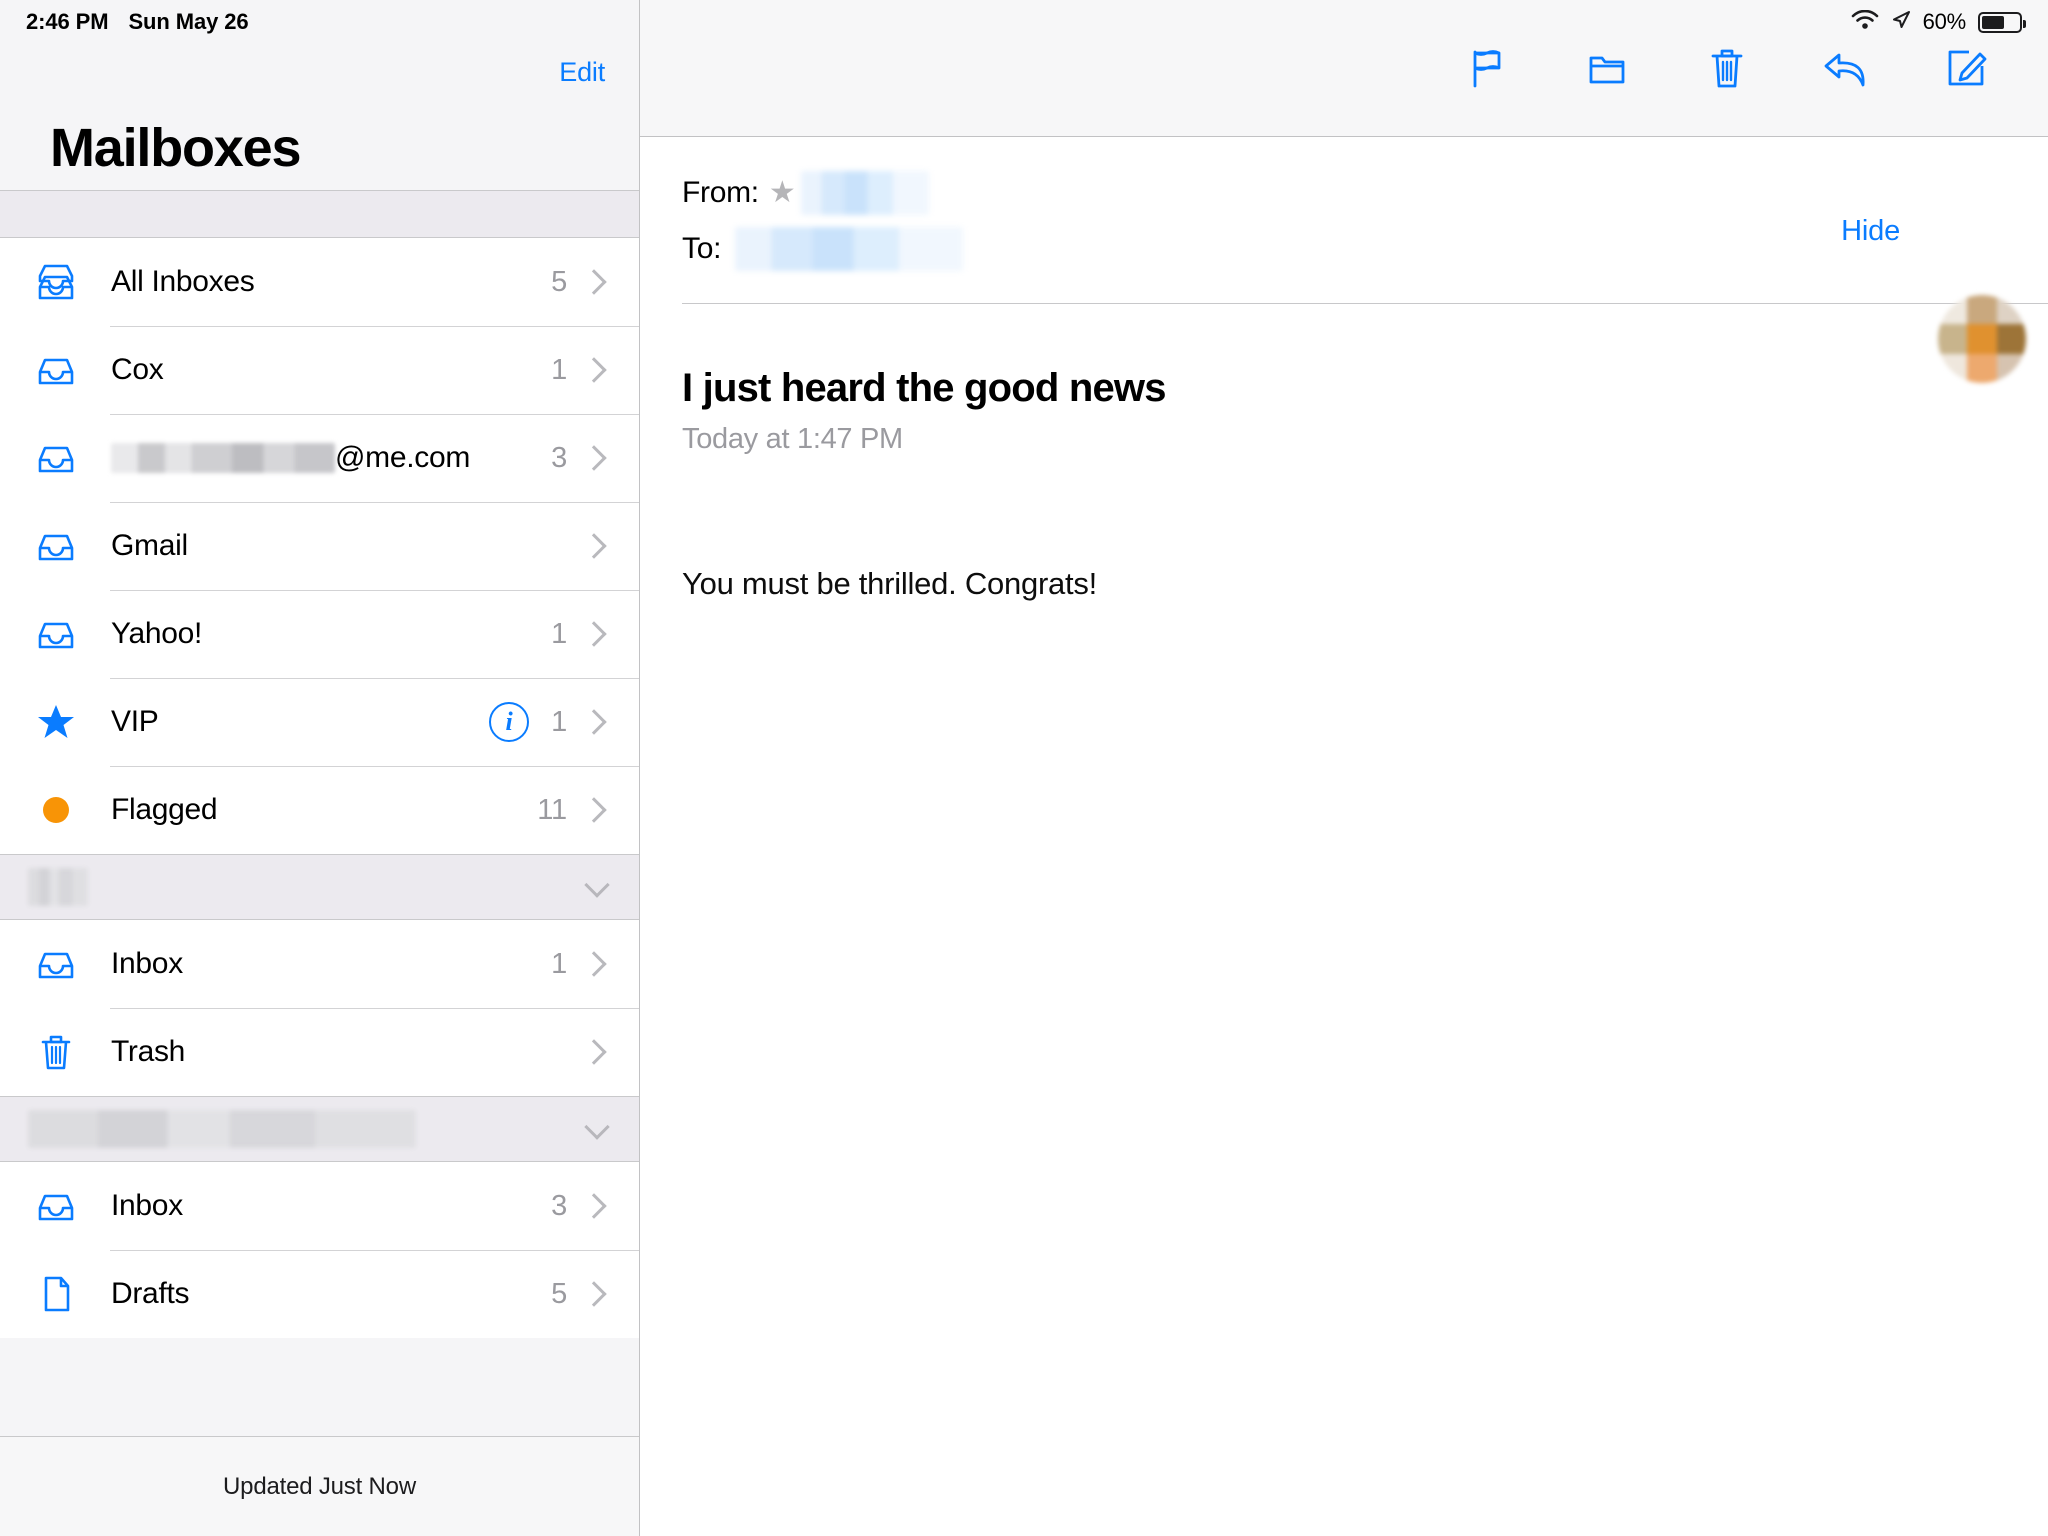 The height and width of the screenshot is (1536, 2048). What do you see at coordinates (1944, 21) in the screenshot?
I see `battery-percent-label: 60%` at bounding box center [1944, 21].